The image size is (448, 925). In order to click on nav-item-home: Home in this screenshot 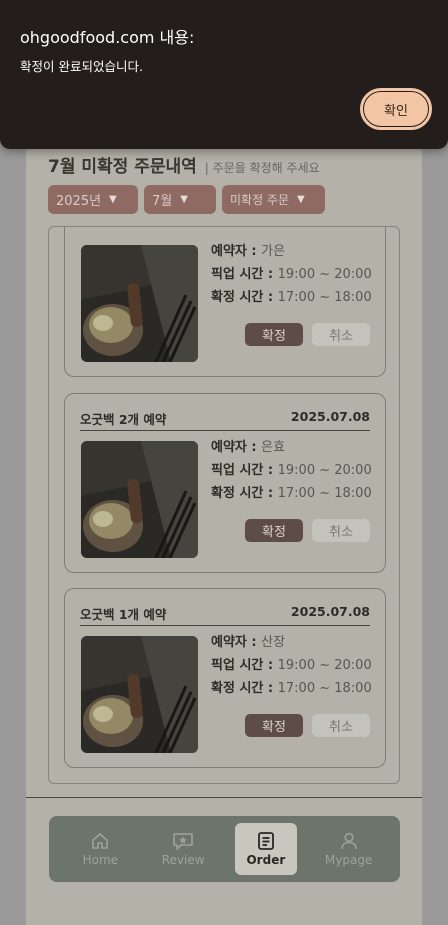, I will do `click(100, 849)`.